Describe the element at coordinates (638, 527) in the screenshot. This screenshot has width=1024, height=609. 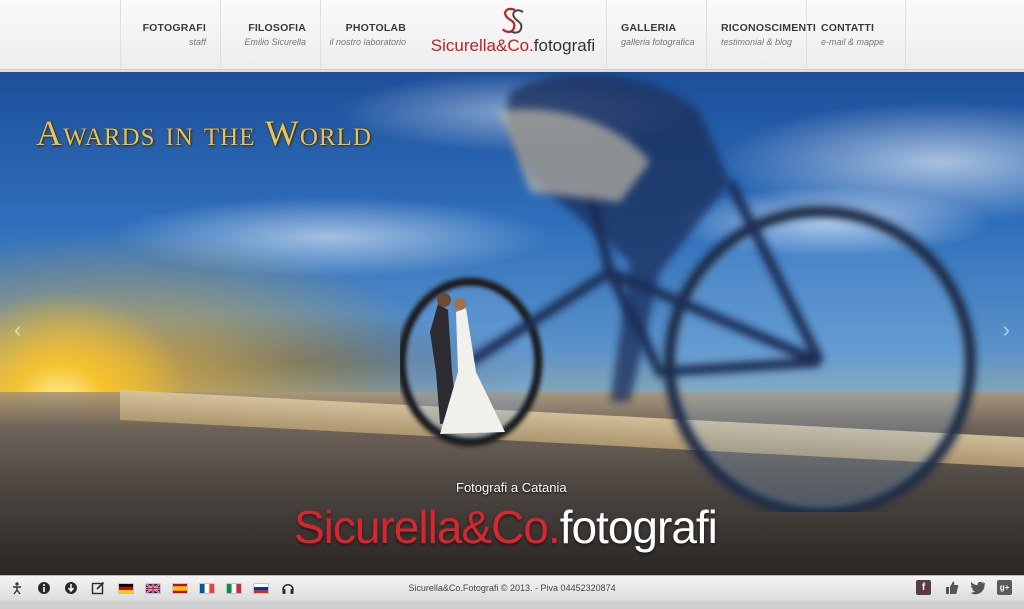
I see `hero-brand-white: fotografi` at that location.